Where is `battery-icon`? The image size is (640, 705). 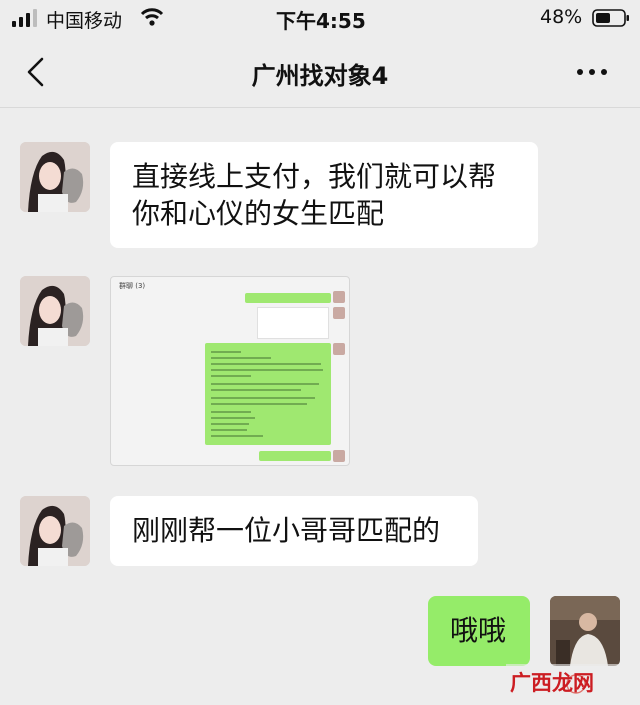 battery-icon is located at coordinates (610, 18).